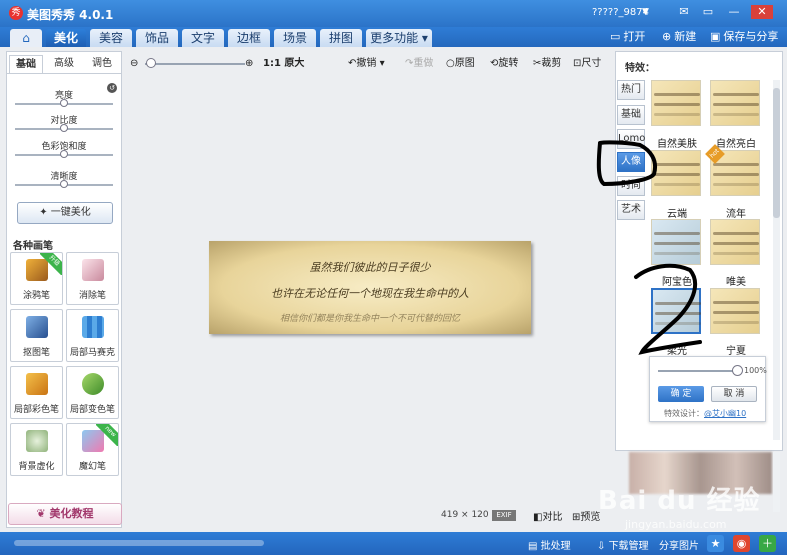 Image resolution: width=787 pixels, height=555 pixels. Describe the element at coordinates (92, 296) in the screenshot. I see `brush-label: 消除笔` at that location.